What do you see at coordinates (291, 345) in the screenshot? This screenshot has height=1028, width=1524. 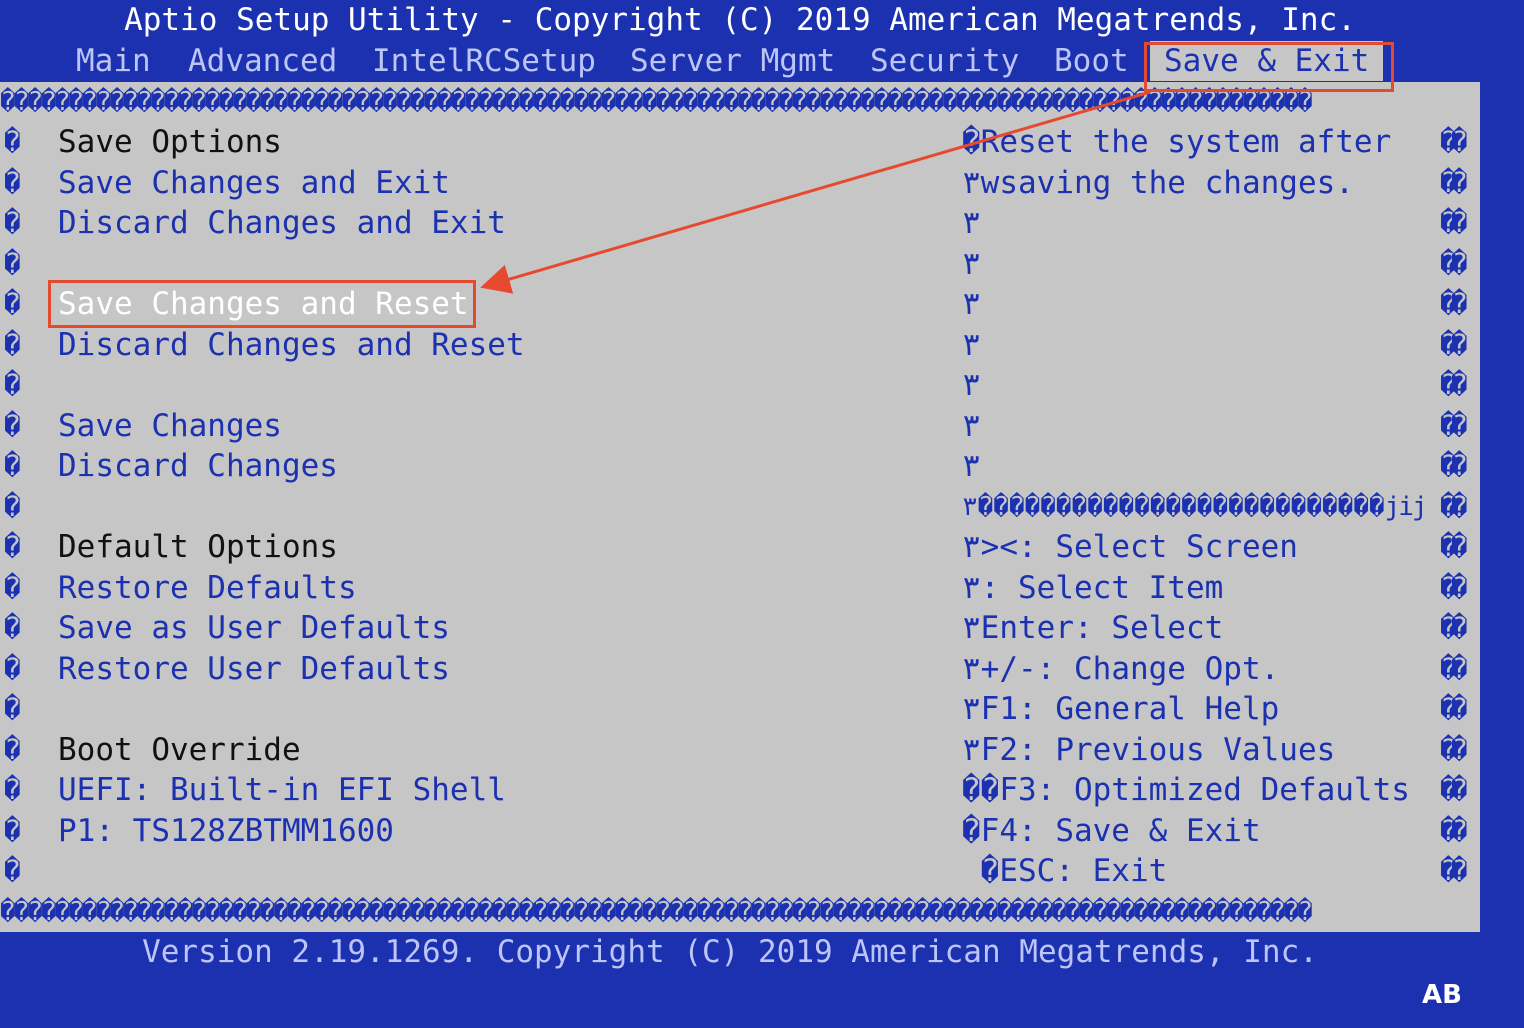 I see `menu-item: Discard Changes and Reset` at bounding box center [291, 345].